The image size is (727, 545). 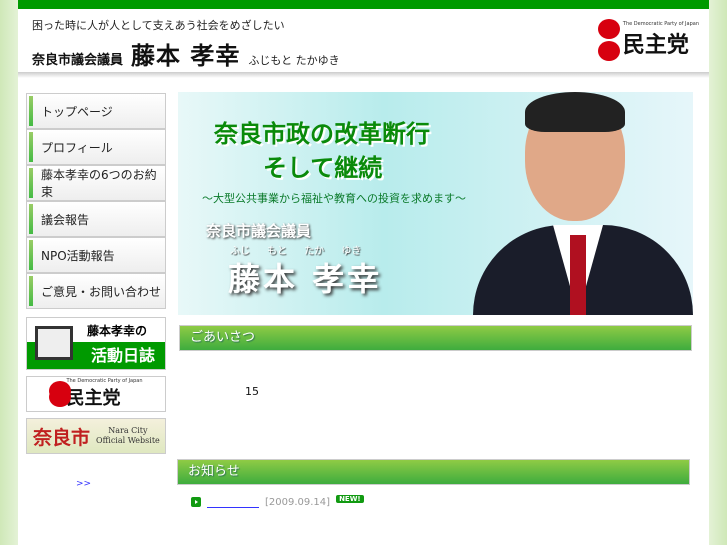 What do you see at coordinates (96, 183) in the screenshot?
I see `nav-promises: 藤本孝幸の6つのお約束` at bounding box center [96, 183].